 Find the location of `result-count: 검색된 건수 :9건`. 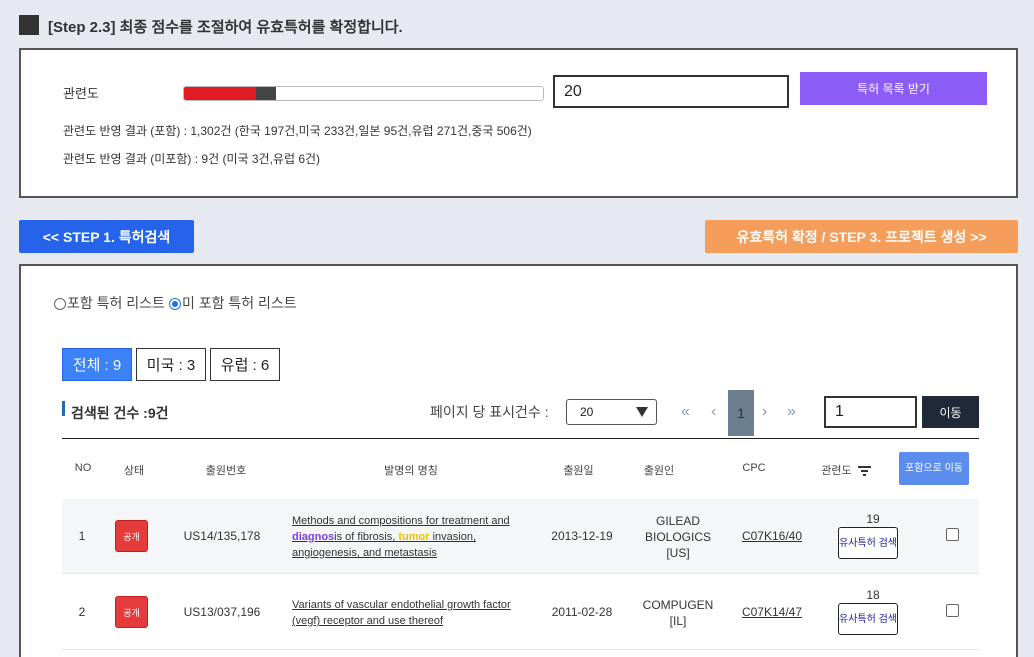

result-count: 검색된 건수 :9건 is located at coordinates (120, 413).